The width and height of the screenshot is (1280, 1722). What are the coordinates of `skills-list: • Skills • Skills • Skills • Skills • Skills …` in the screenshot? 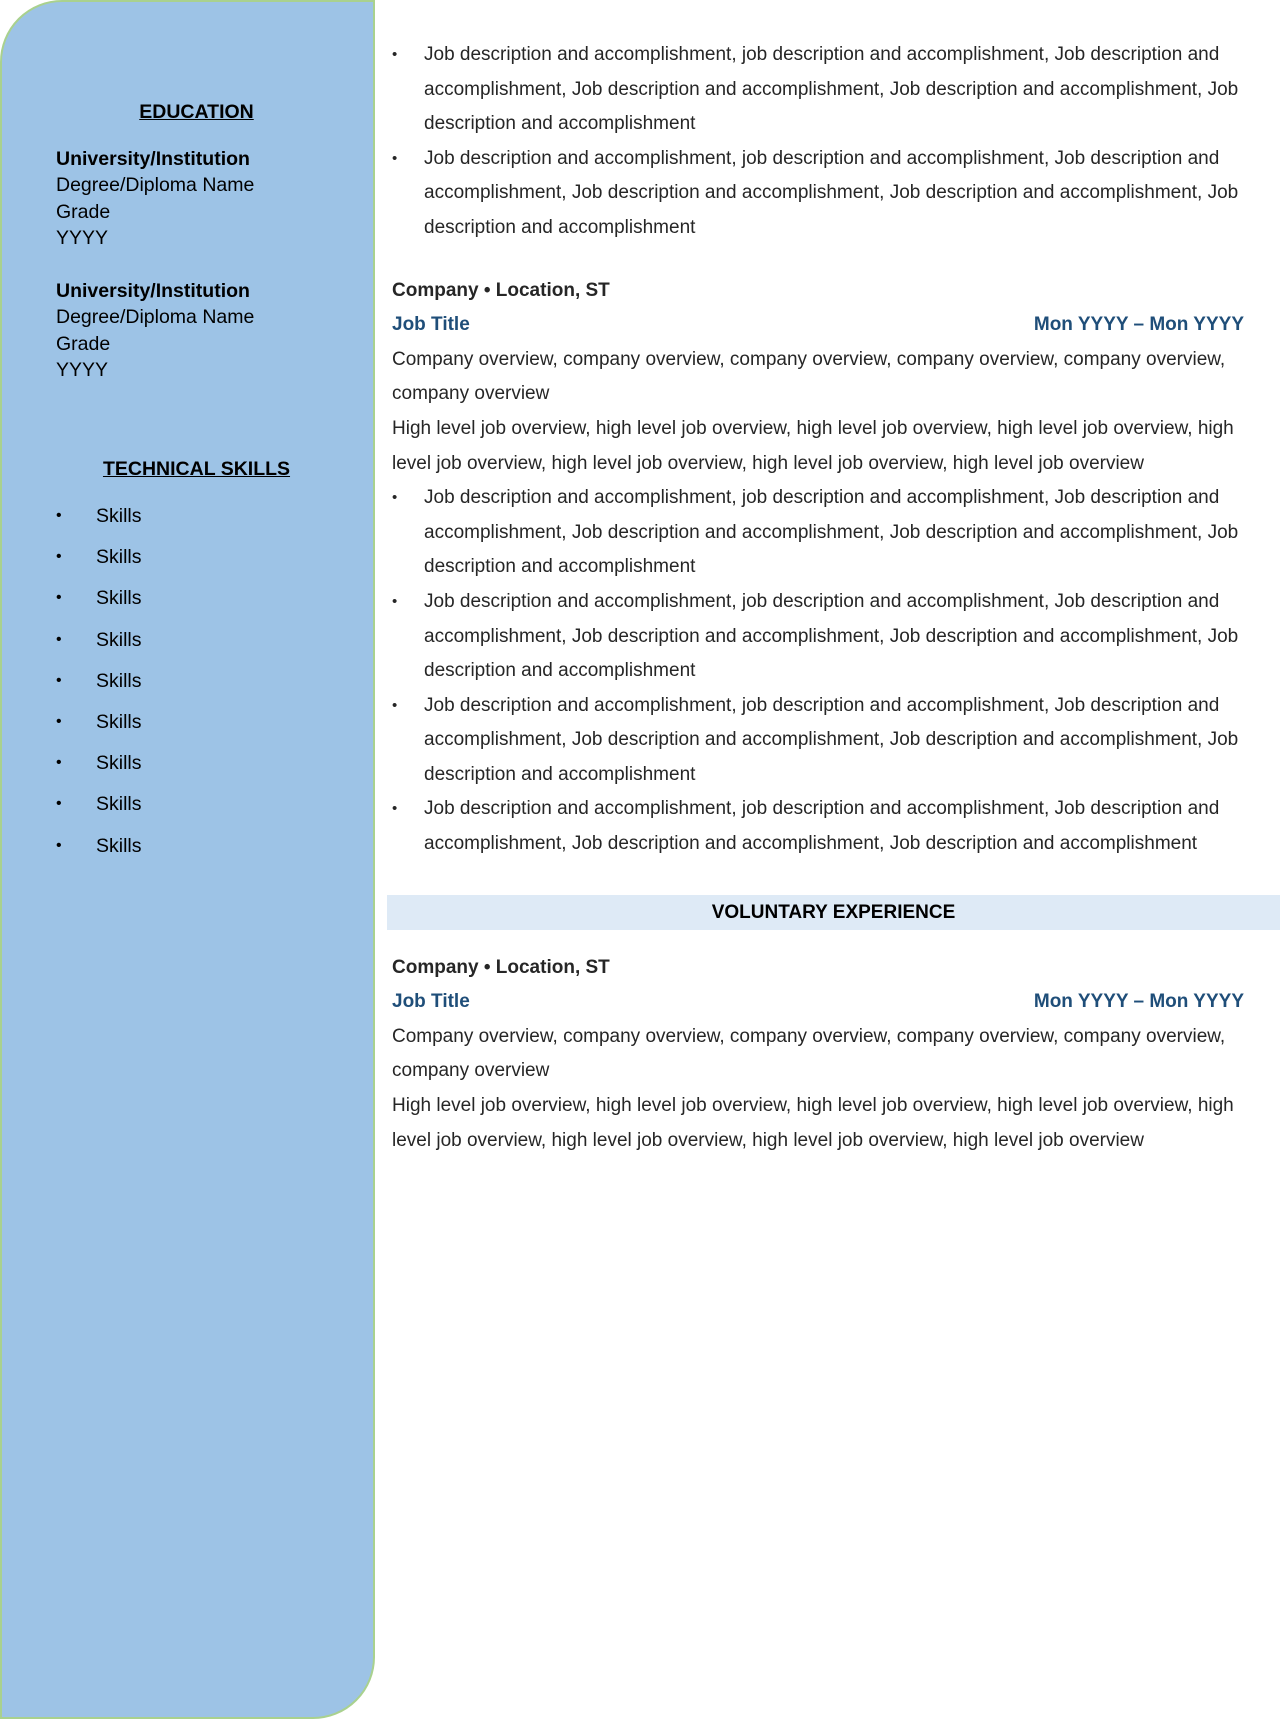 It's located at (99, 688).